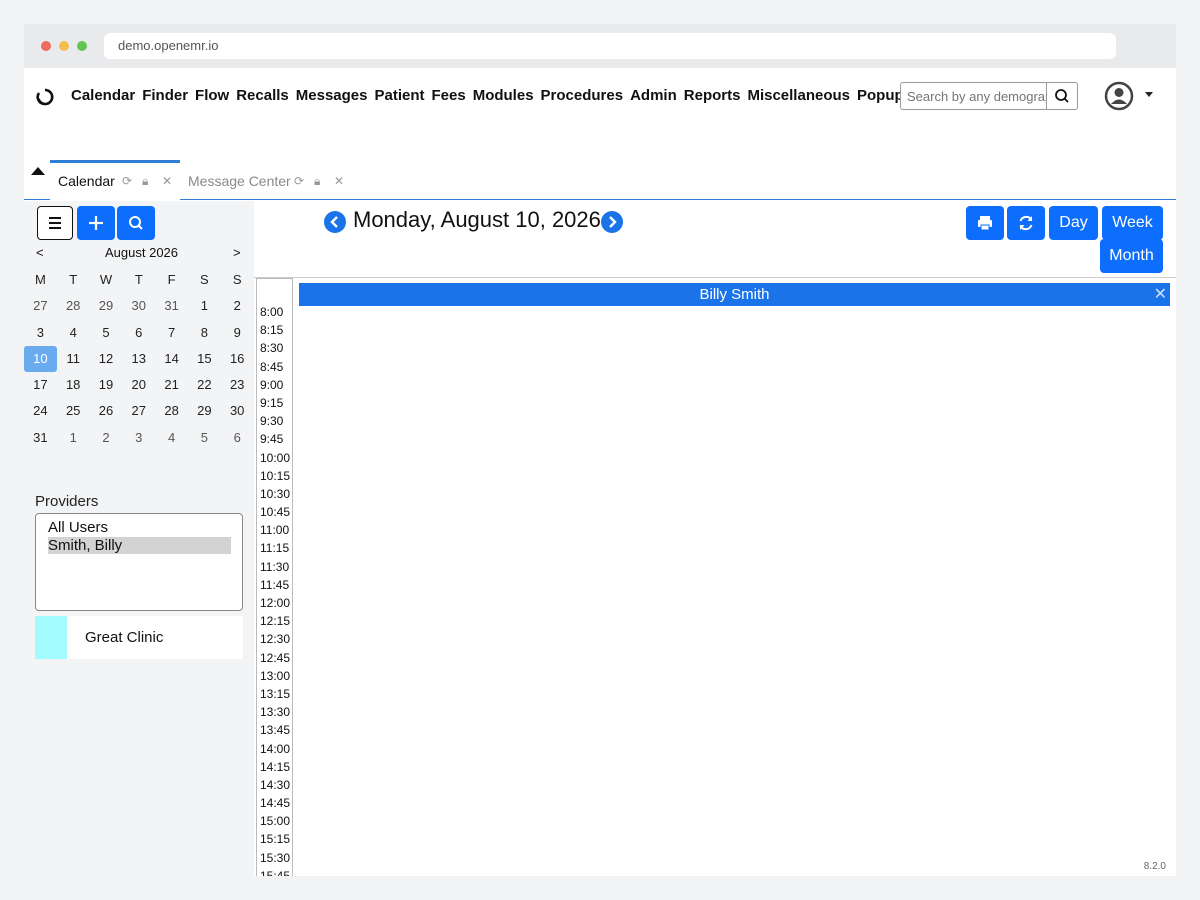 This screenshot has width=1200, height=900. I want to click on menu-item-finder: Finder, so click(165, 95).